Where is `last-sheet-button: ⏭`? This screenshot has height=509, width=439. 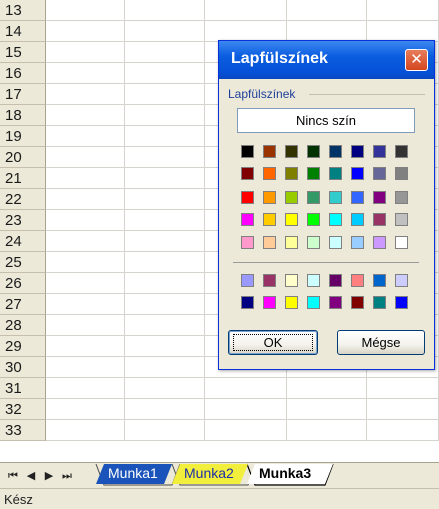 last-sheet-button: ⏭ is located at coordinates (67, 476).